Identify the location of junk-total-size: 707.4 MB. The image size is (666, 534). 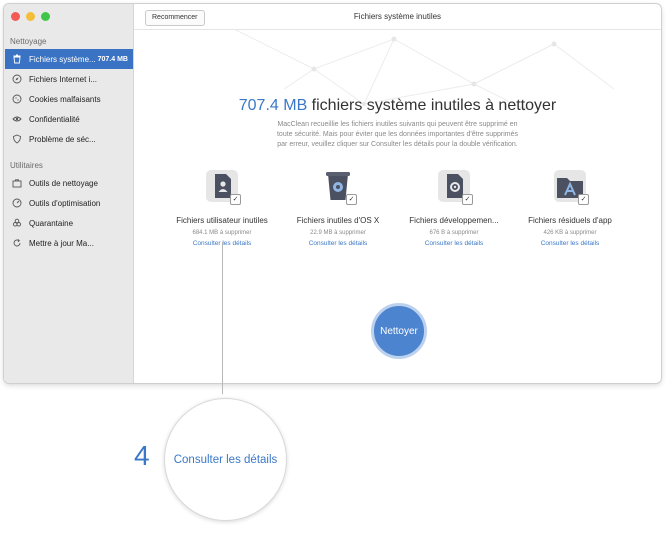
(273, 105).